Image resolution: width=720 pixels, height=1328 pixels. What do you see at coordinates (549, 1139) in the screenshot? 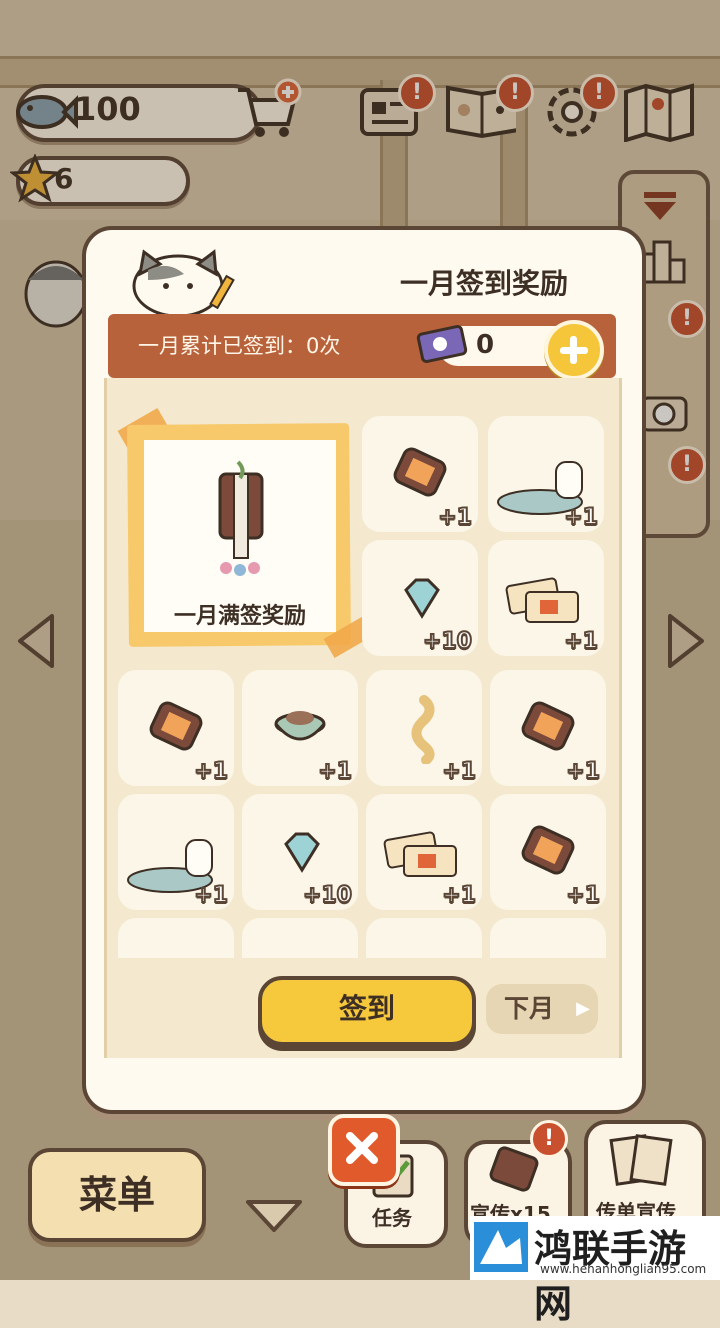
I see `notification-badge: !` at bounding box center [549, 1139].